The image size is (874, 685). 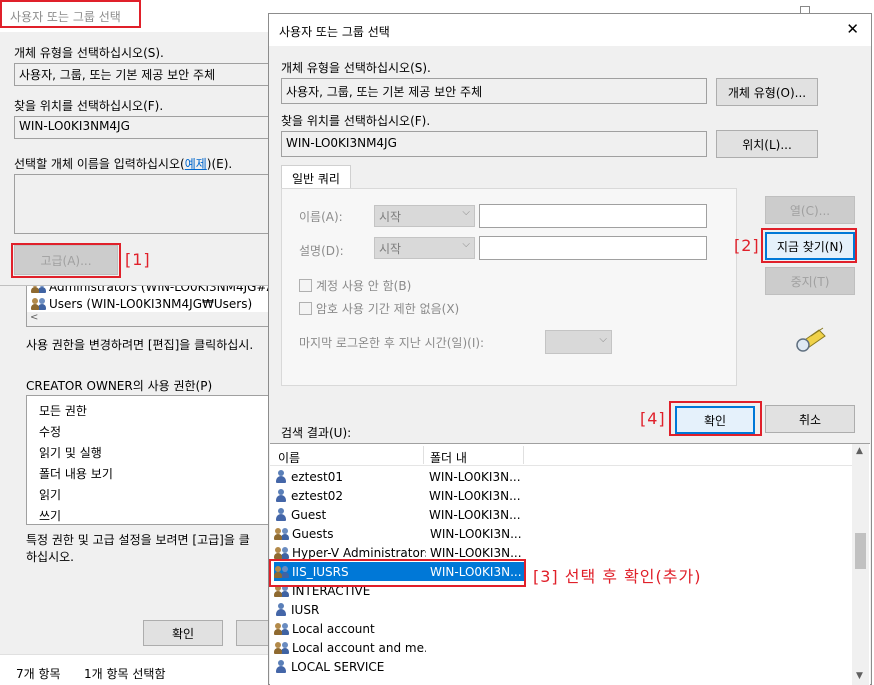 I want to click on front-location-label: 찾을 위치를 선택하십시오(F)., so click(x=356, y=121).